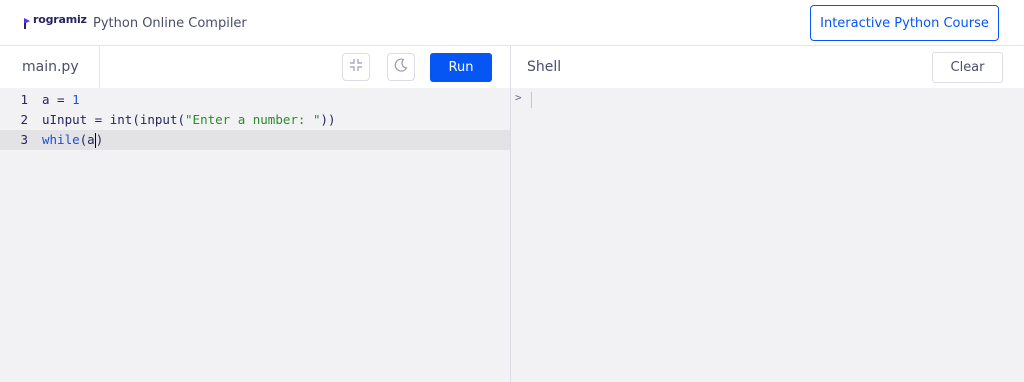  What do you see at coordinates (544, 67) in the screenshot?
I see `shell-title: Shell` at bounding box center [544, 67].